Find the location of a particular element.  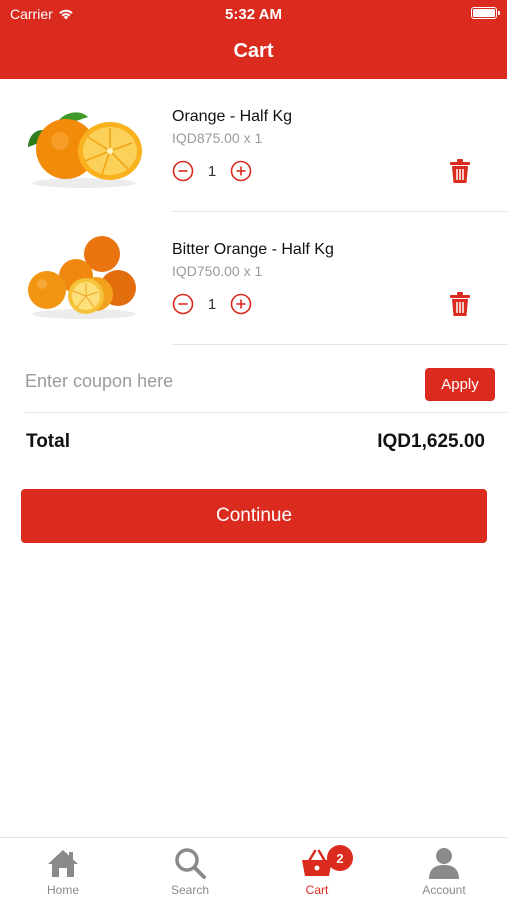

search-icon is located at coordinates (190, 863).